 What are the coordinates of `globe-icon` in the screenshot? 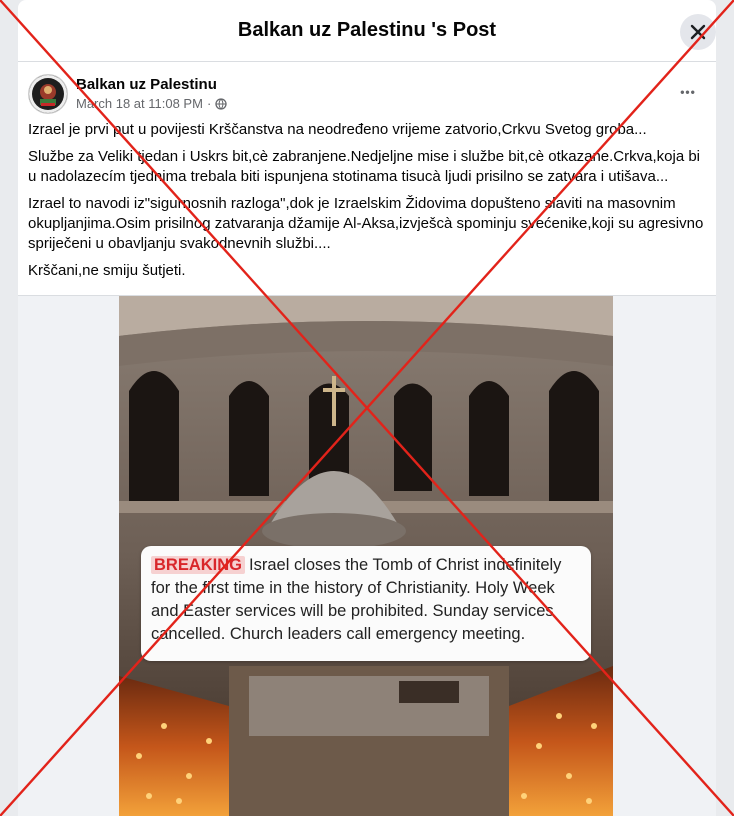 It's located at (221, 103).